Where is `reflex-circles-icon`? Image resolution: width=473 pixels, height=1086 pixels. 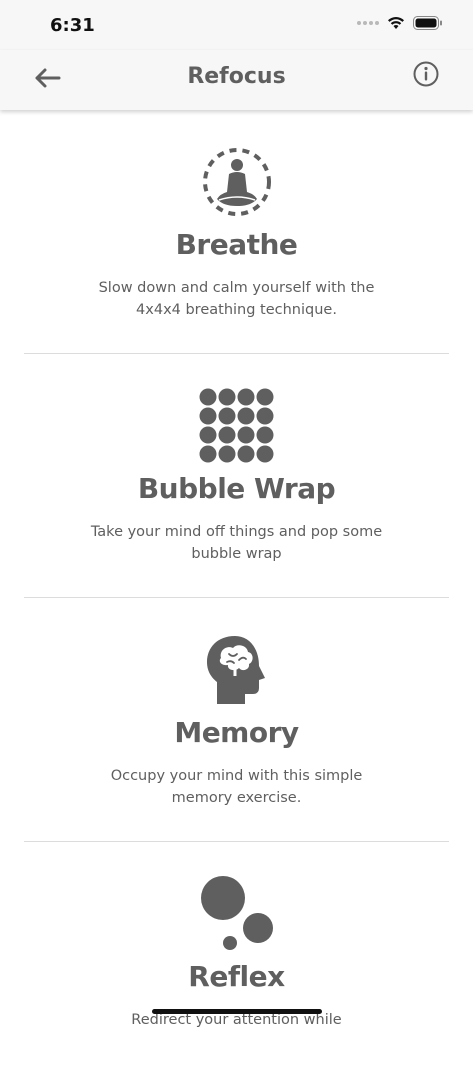
reflex-circles-icon is located at coordinates (236, 913).